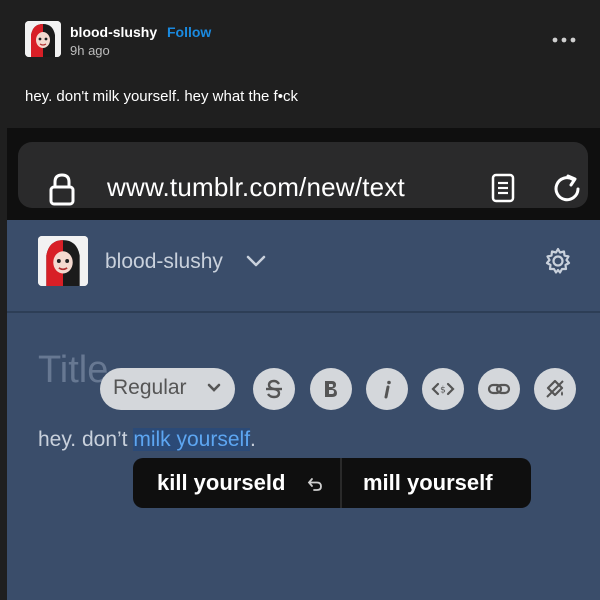 The width and height of the screenshot is (600, 600). What do you see at coordinates (428, 483) in the screenshot?
I see `suggestion-option-2: mill yourself` at bounding box center [428, 483].